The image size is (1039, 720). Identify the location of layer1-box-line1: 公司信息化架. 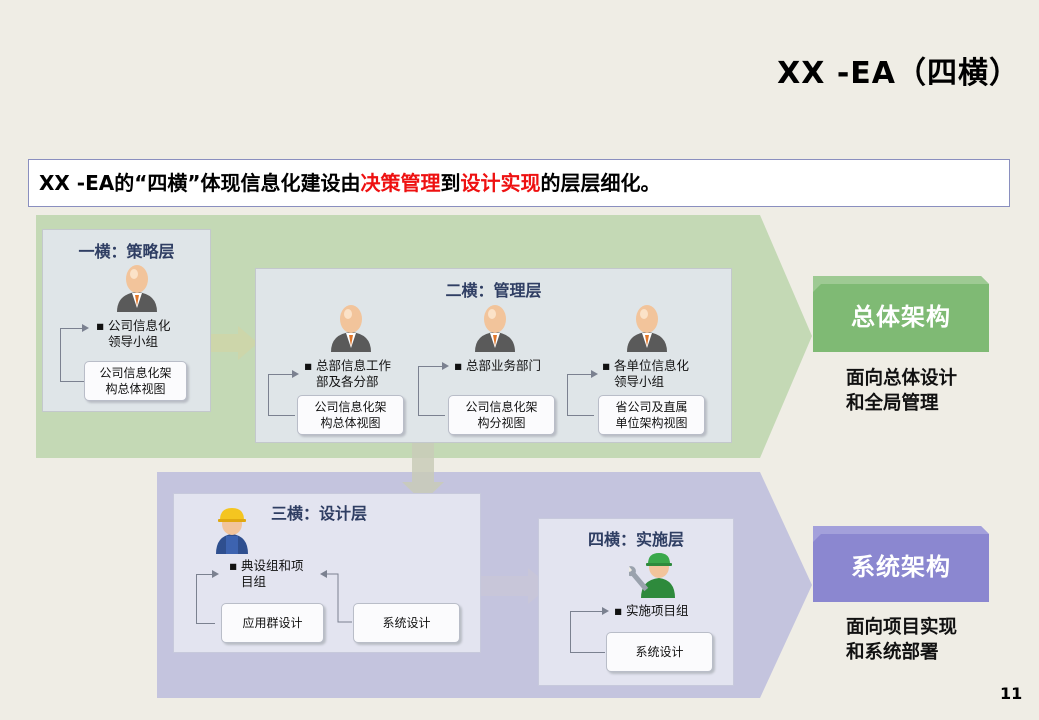
(135, 373).